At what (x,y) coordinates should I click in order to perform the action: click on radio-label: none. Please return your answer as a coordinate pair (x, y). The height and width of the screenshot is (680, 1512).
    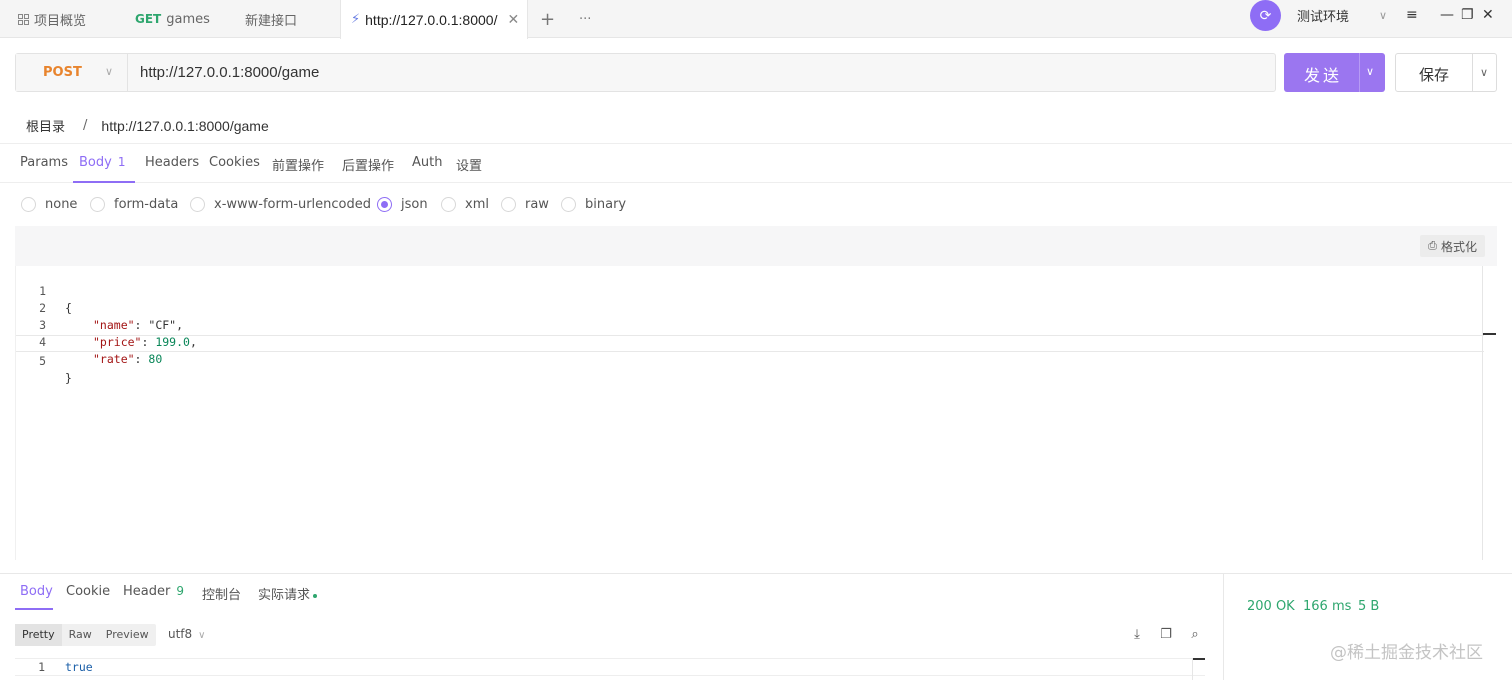
    Looking at the image, I should click on (61, 204).